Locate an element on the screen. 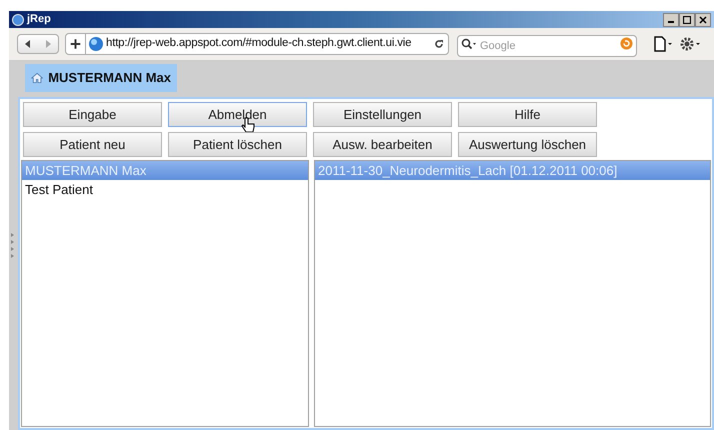 Image resolution: width=714 pixels, height=430 pixels. navigation-buttons is located at coordinates (38, 44).